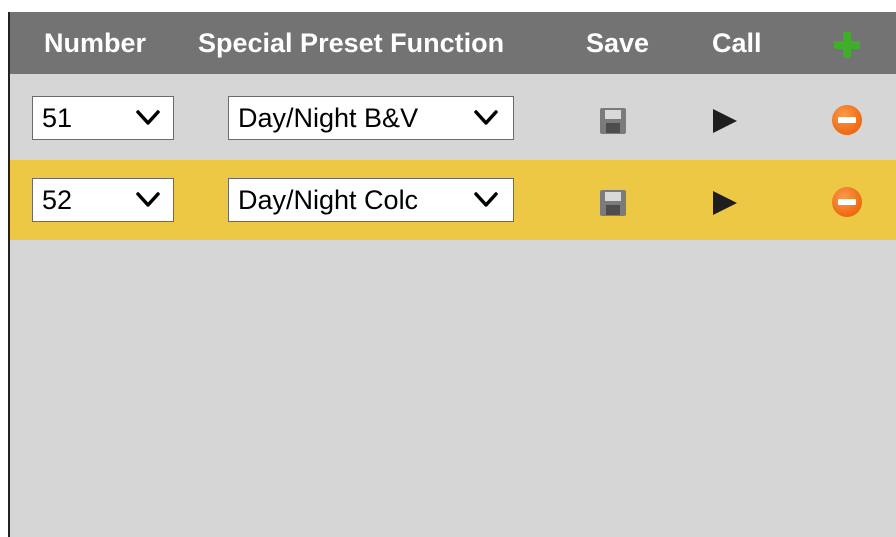 The image size is (896, 537). I want to click on special-function-value: Day/Night Colc, so click(328, 200).